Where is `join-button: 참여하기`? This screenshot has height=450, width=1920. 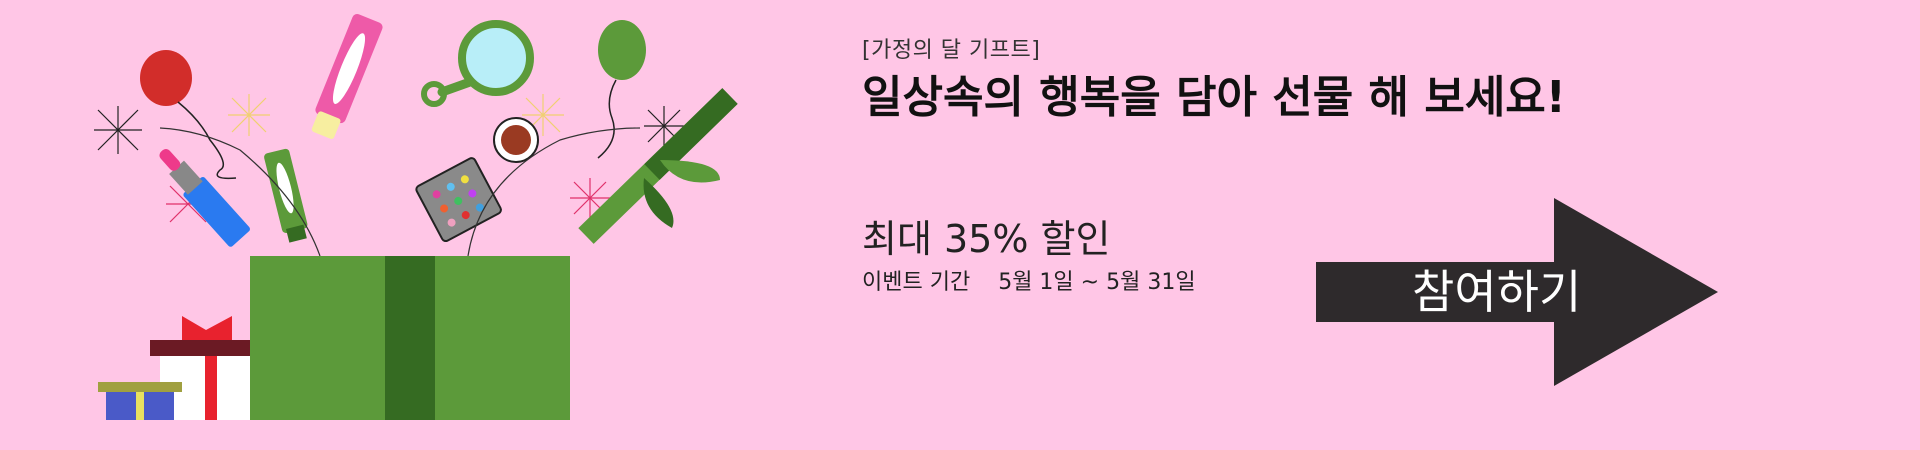 join-button: 참여하기 is located at coordinates (1517, 292).